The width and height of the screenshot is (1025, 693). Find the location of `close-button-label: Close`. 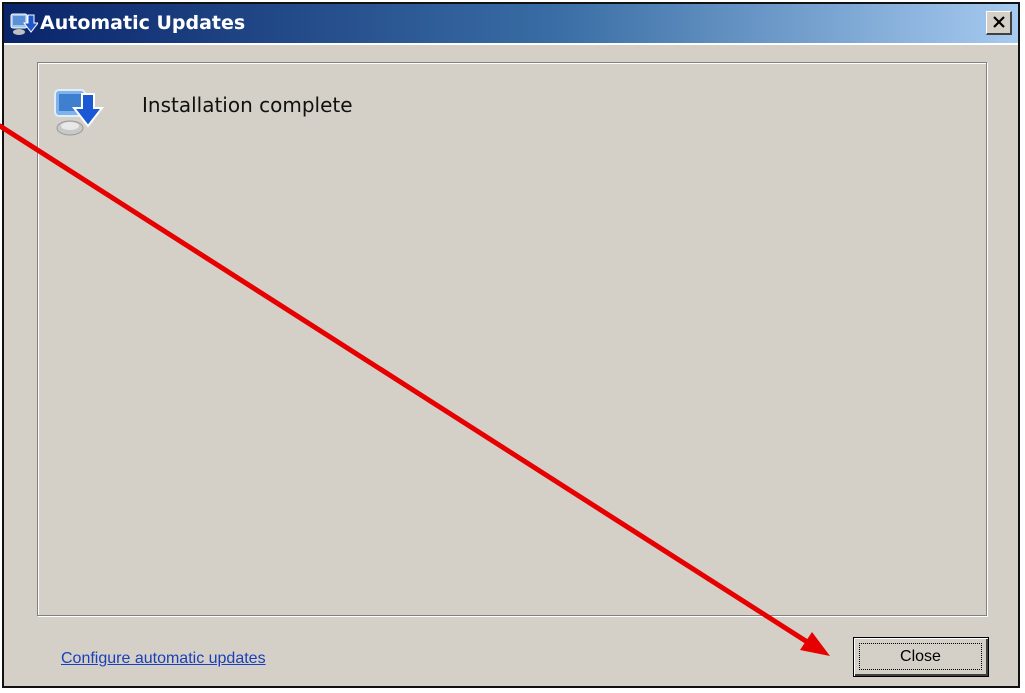

close-button-label: Close is located at coordinates (920, 656).